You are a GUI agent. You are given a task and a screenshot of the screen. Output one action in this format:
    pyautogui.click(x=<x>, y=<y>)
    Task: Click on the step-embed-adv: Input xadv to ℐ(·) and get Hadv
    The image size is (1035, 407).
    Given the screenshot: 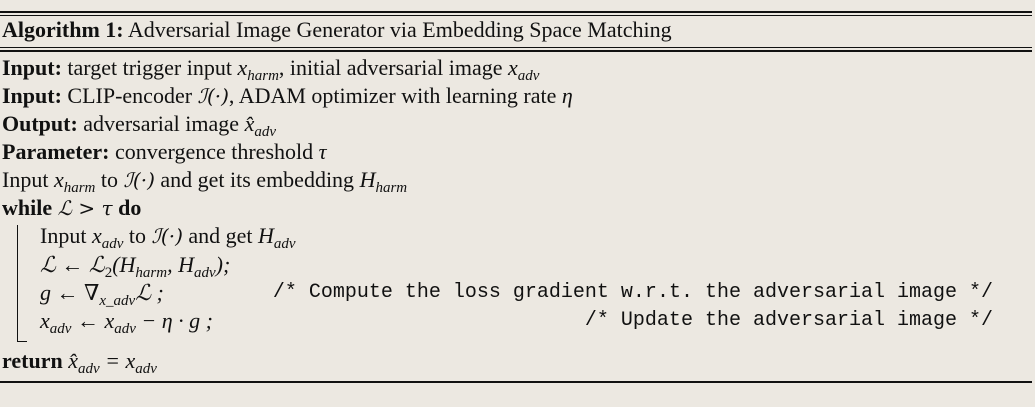 What is the action you would take?
    pyautogui.click(x=168, y=237)
    